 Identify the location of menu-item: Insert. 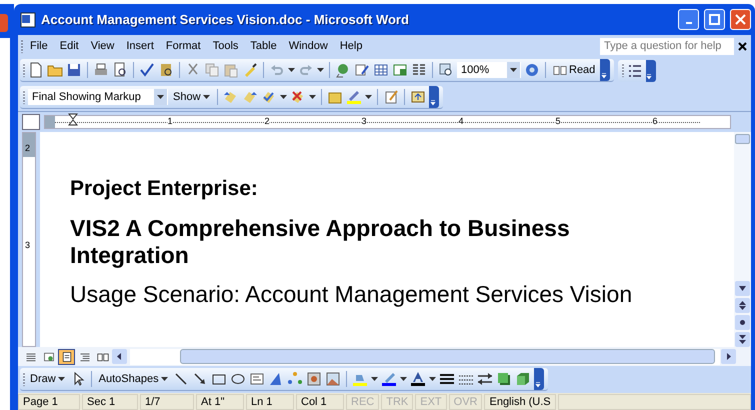
(140, 46).